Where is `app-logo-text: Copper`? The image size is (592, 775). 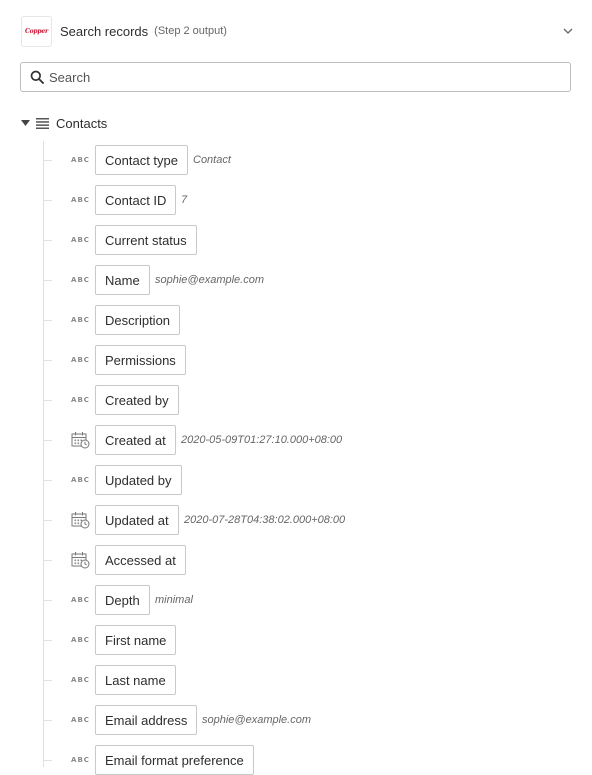 app-logo-text: Copper is located at coordinates (36, 31).